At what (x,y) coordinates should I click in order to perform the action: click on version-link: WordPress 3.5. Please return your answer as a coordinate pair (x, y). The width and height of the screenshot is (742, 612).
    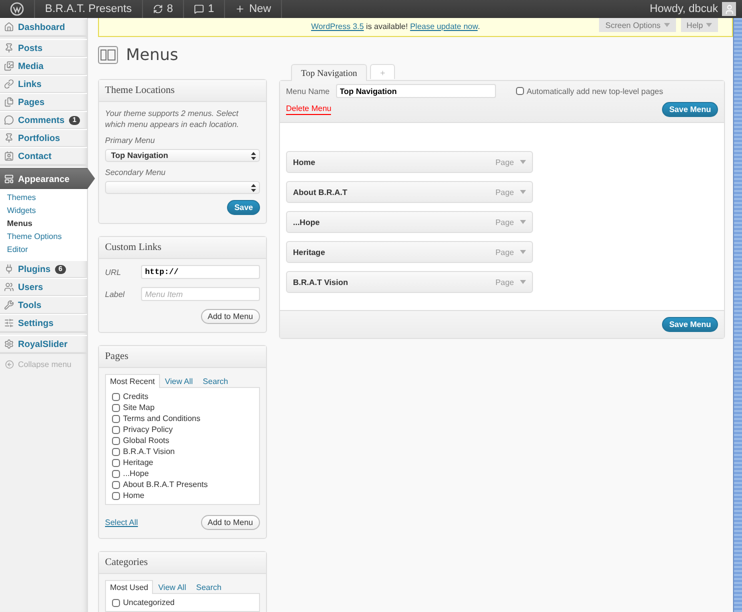
    Looking at the image, I should click on (337, 26).